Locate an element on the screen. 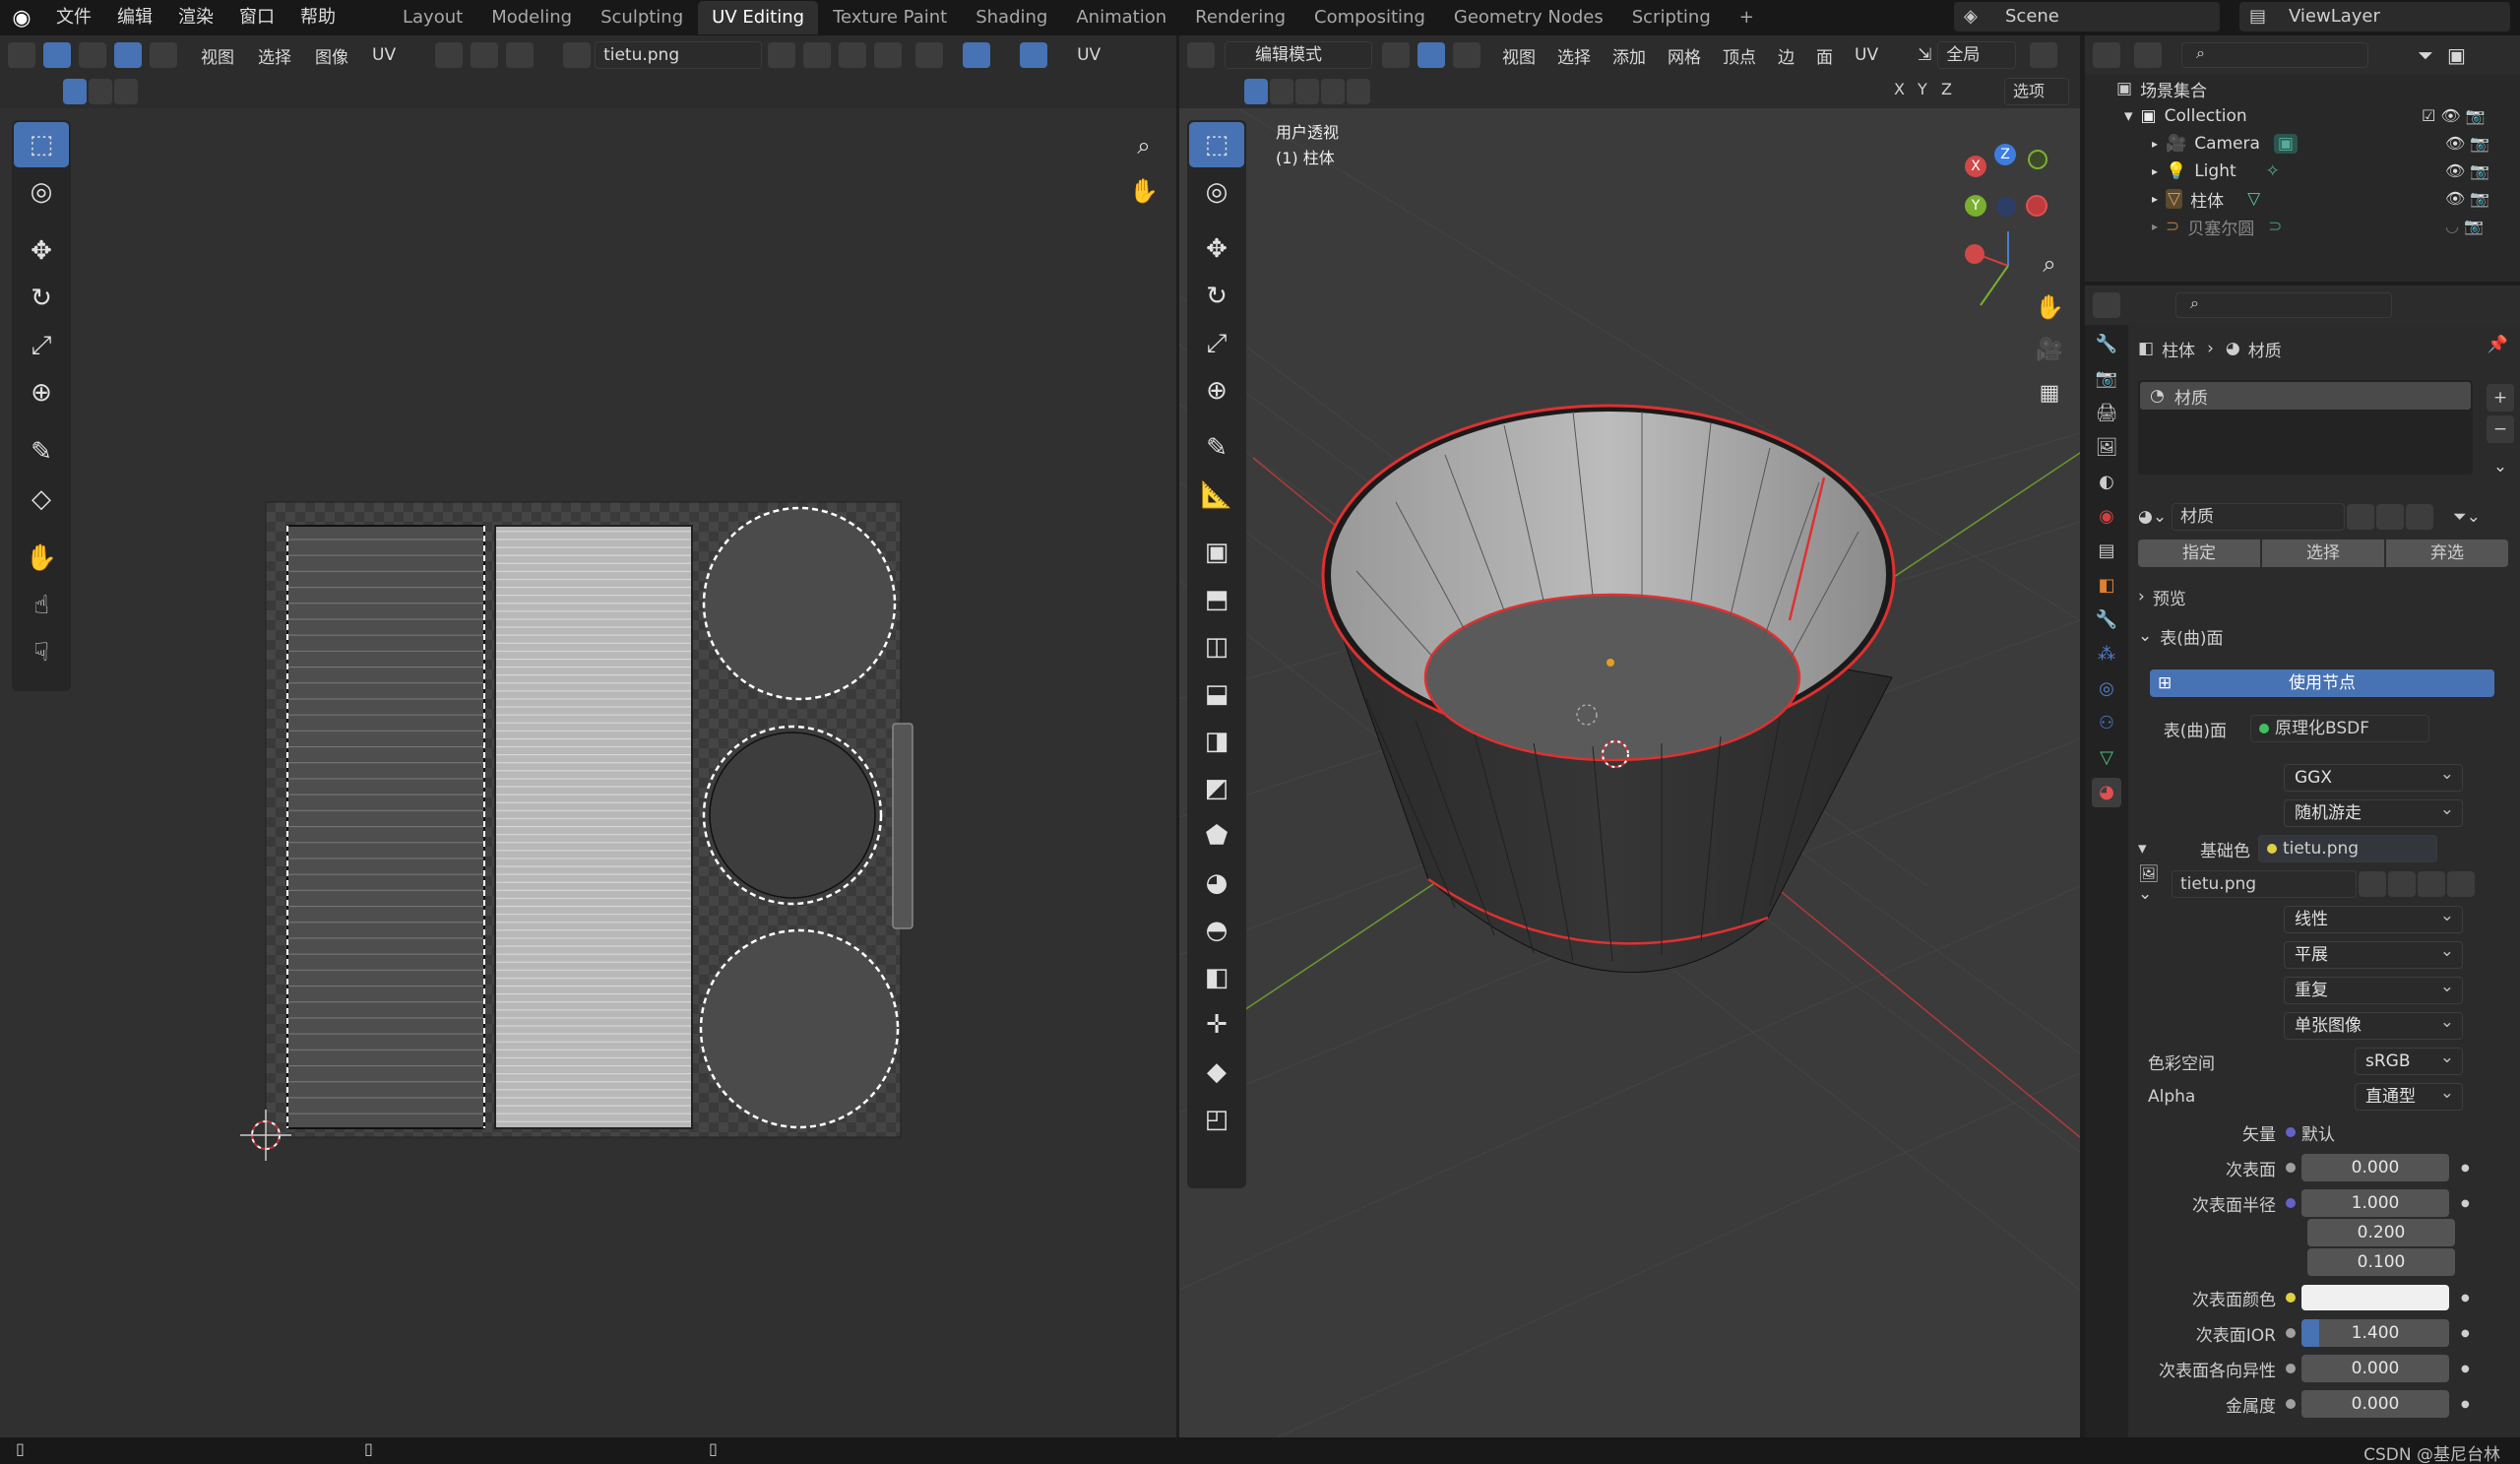  mode-extend-icon is located at coordinates (100, 92).